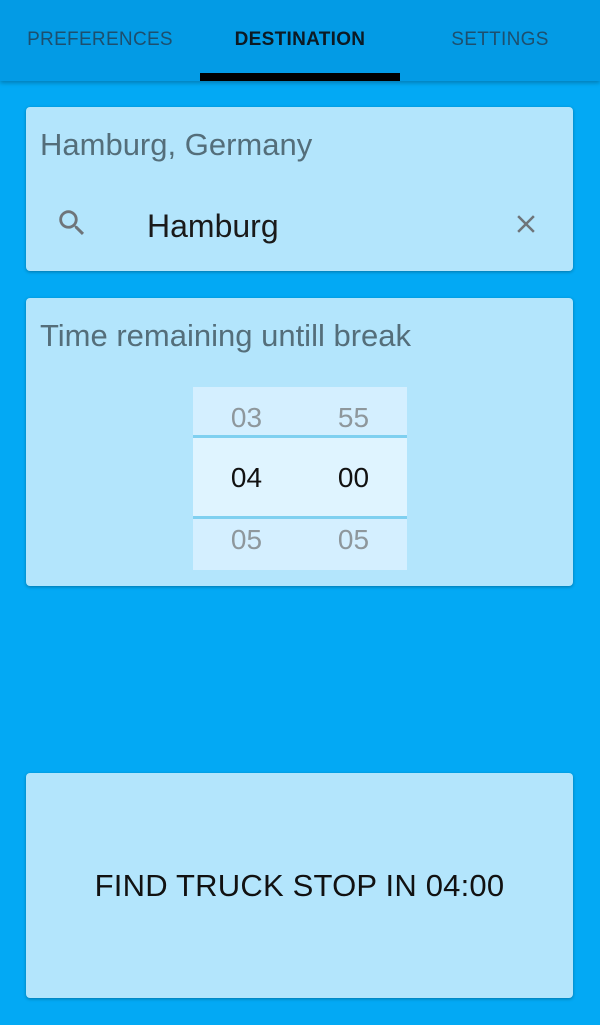 Image resolution: width=600 pixels, height=1025 pixels. I want to click on destination-title: Hamburg, Germany, so click(176, 144).